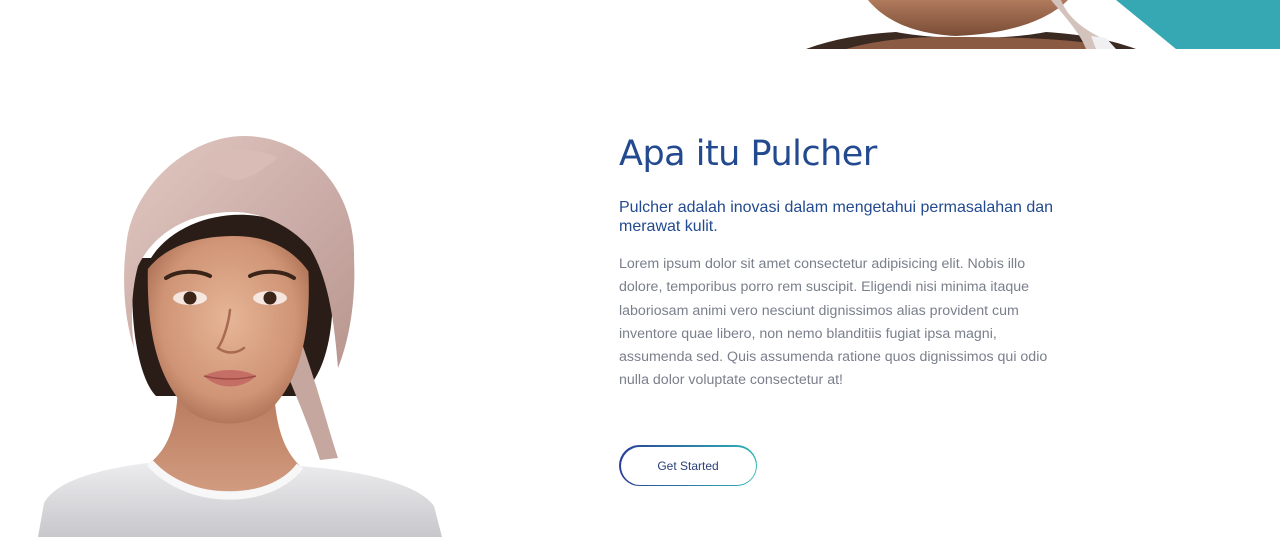 This screenshot has width=1280, height=547. What do you see at coordinates (748, 154) in the screenshot?
I see `section-title: Apa itu Pulcher` at bounding box center [748, 154].